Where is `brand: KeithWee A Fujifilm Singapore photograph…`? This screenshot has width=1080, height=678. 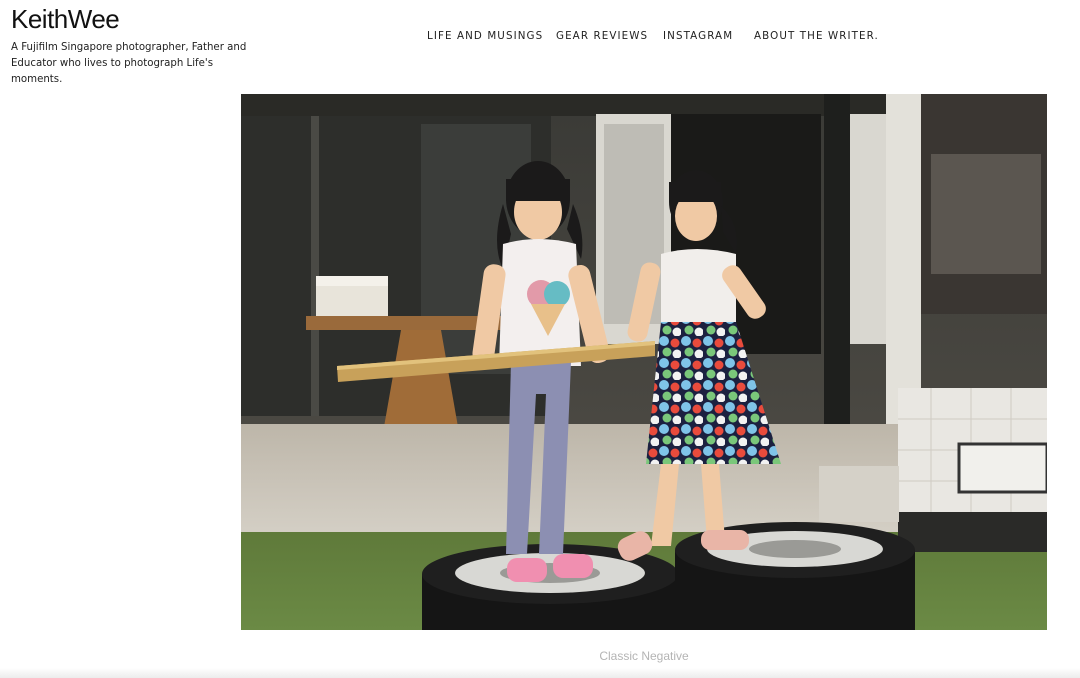 brand: KeithWee A Fujifilm Singapore photograph… is located at coordinates (141, 46).